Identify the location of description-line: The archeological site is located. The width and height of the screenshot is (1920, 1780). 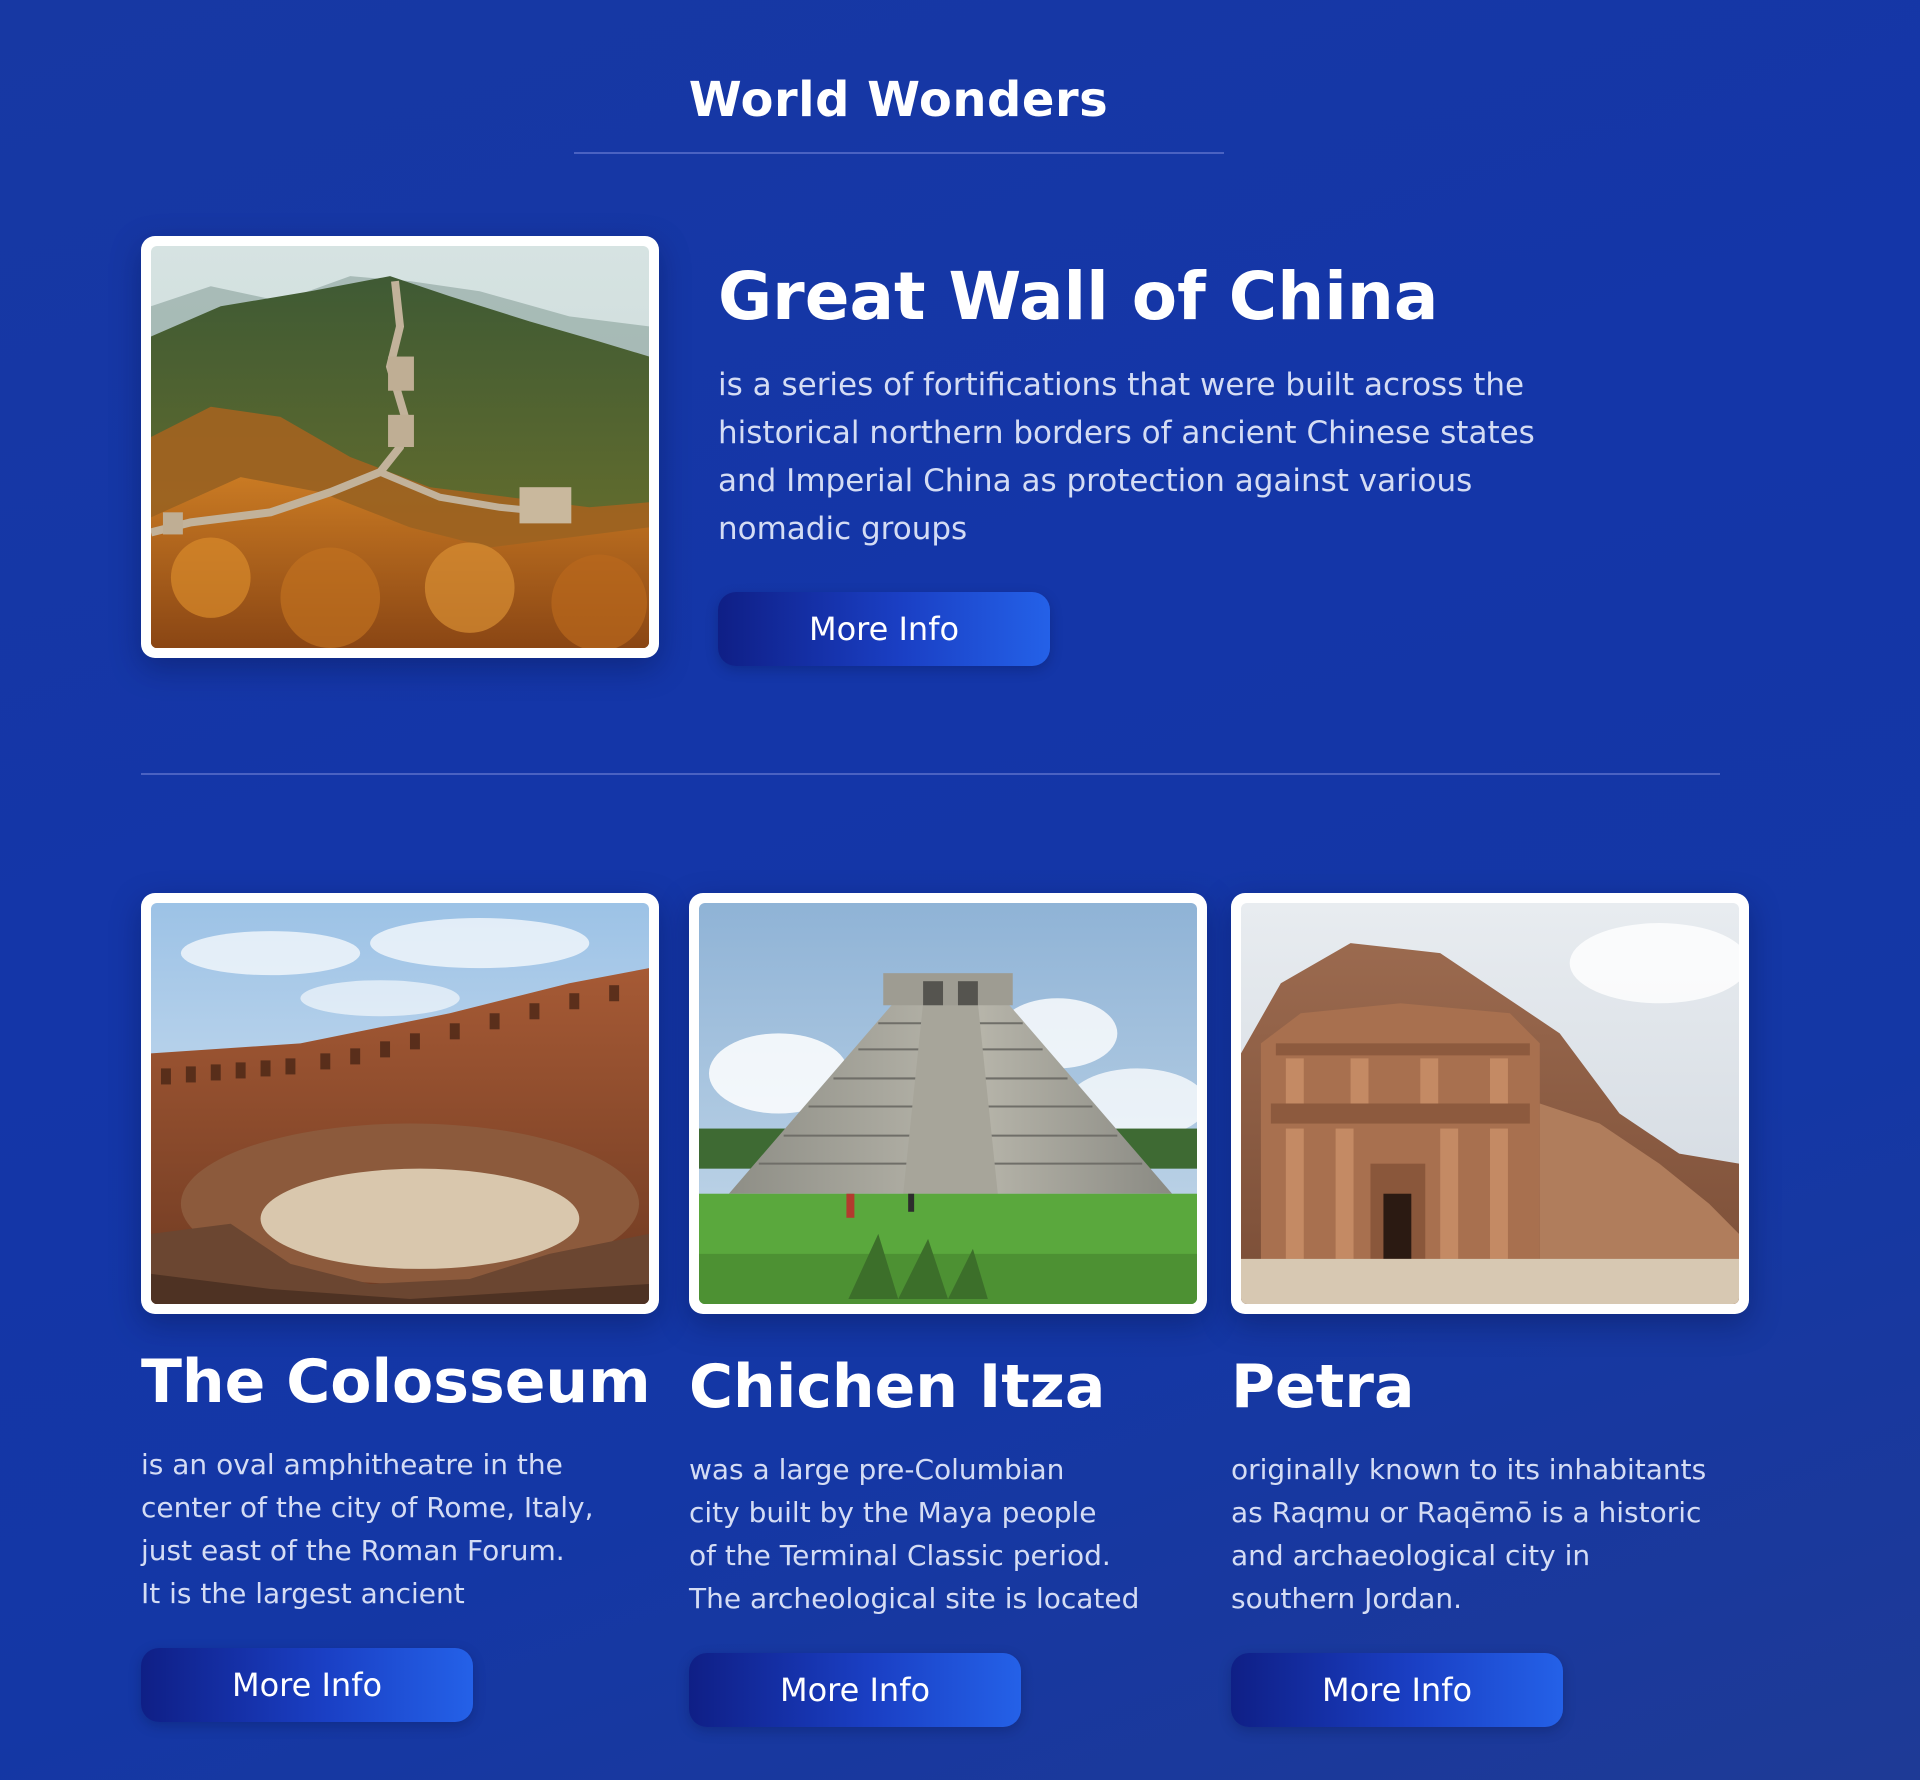
(914, 1598).